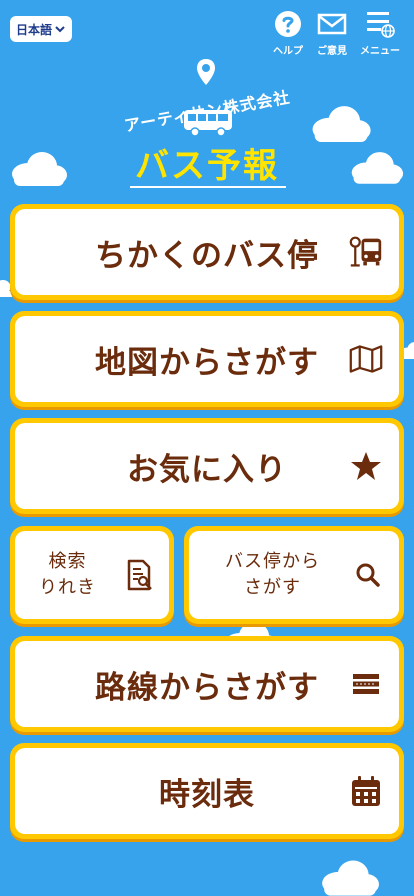 The height and width of the screenshot is (896, 414). I want to click on search-stop-button: バス停から さがす, so click(294, 575).